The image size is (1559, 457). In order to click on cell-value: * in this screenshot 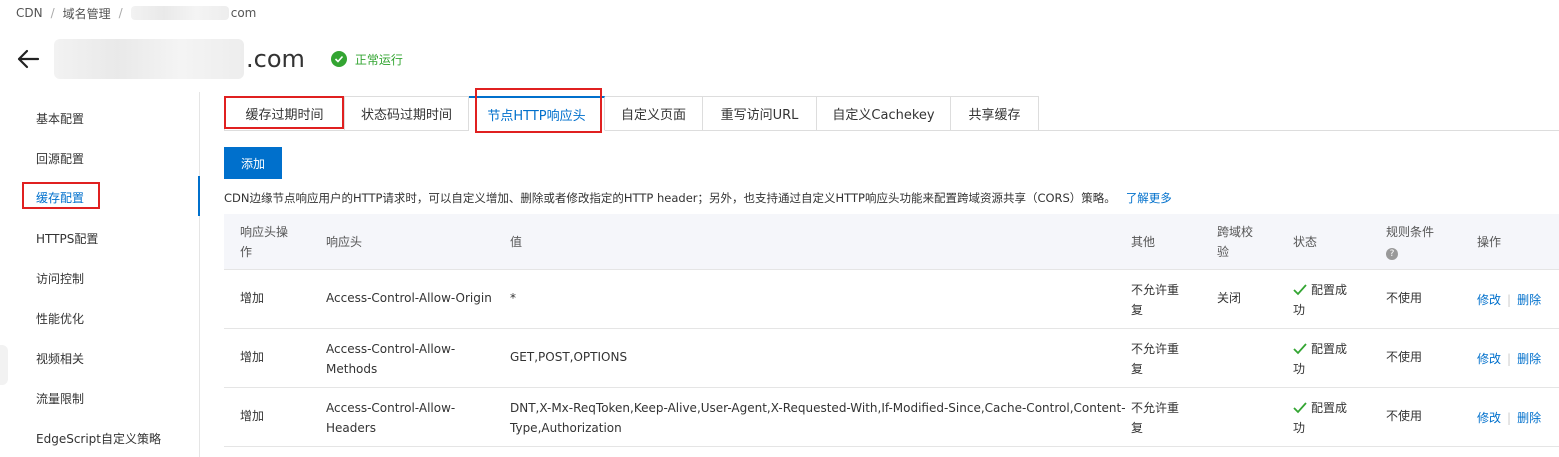, I will do `click(513, 298)`.